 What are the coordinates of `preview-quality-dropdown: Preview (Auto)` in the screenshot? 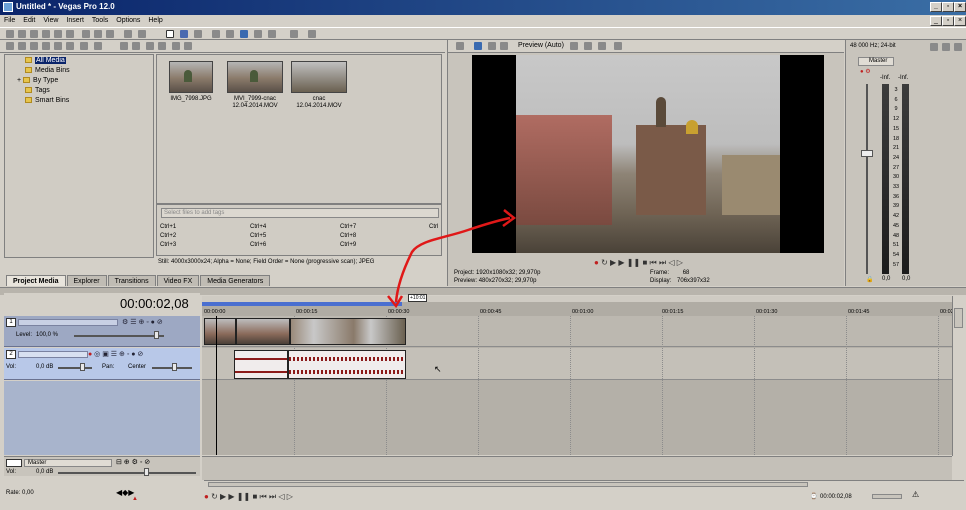 It's located at (541, 45).